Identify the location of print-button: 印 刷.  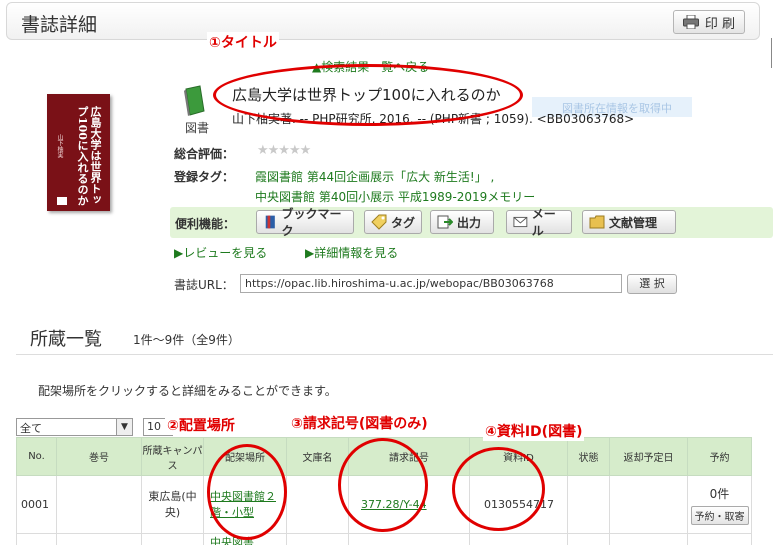
(709, 22).